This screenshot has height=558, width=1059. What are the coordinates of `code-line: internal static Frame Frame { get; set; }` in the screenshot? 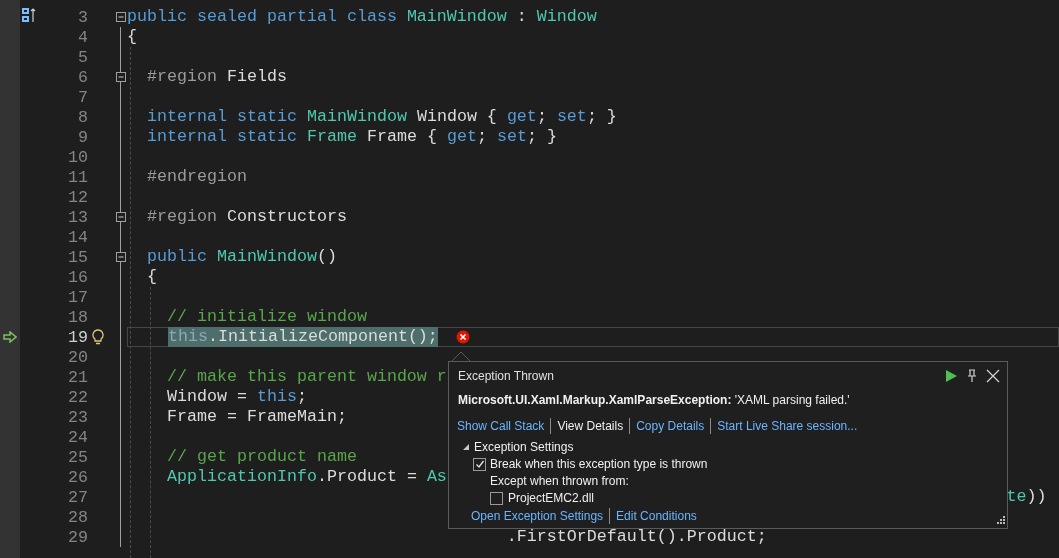 It's located at (352, 137).